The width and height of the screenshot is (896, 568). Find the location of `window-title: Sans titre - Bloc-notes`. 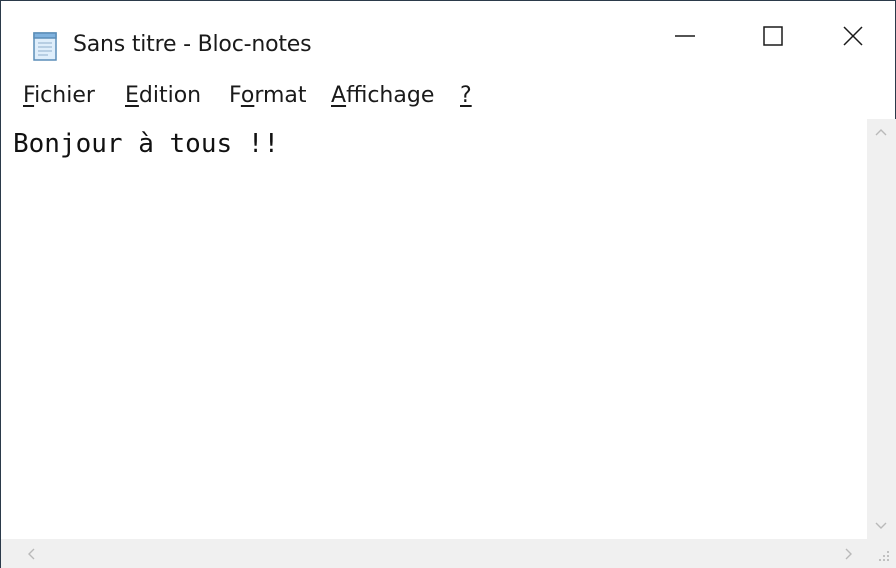

window-title: Sans titre - Bloc-notes is located at coordinates (192, 44).